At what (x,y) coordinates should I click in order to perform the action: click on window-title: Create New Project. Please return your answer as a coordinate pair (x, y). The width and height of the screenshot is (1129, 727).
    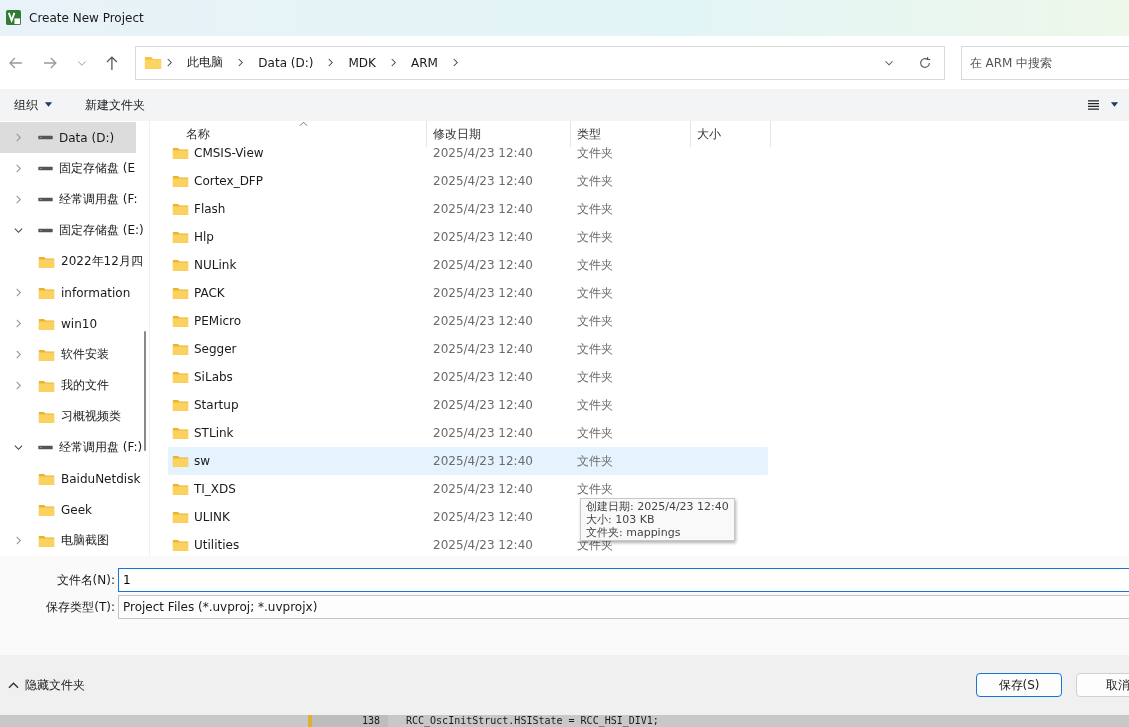
    Looking at the image, I should click on (86, 17).